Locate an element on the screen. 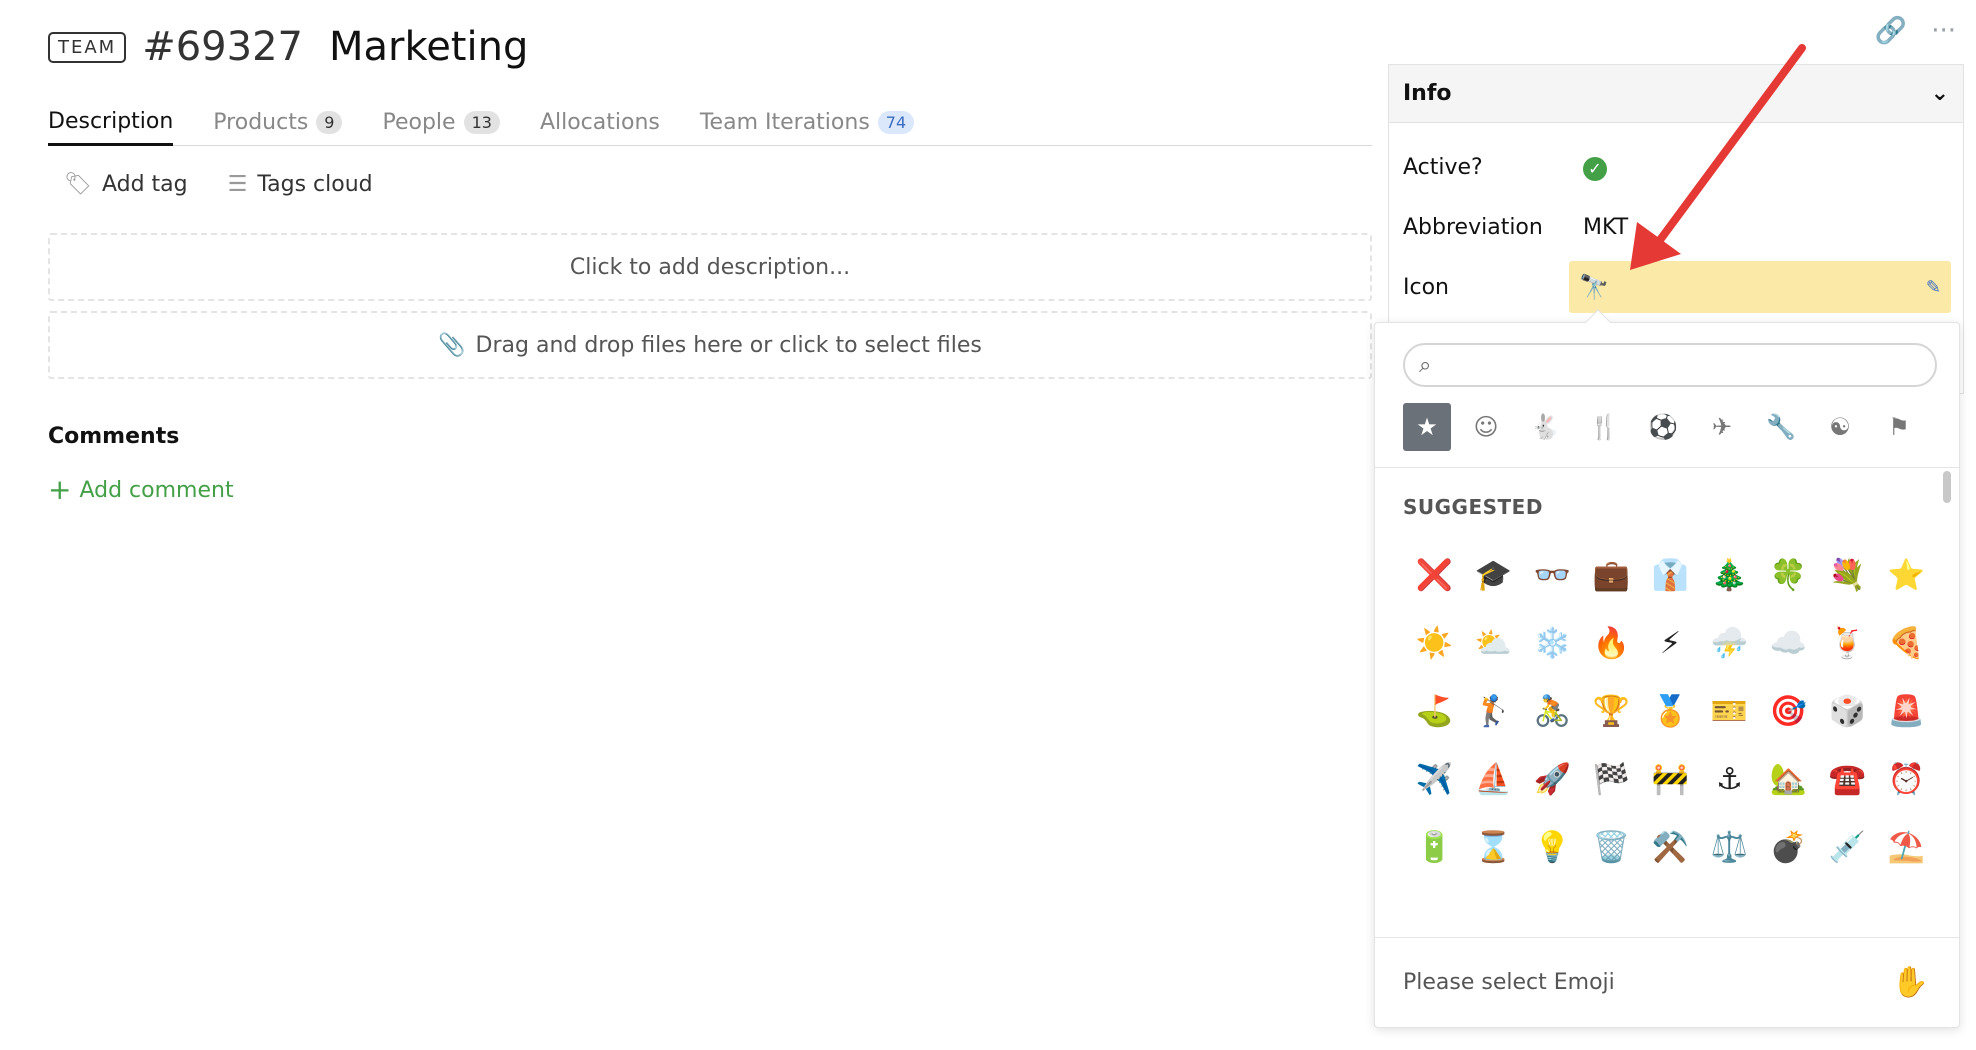 This screenshot has width=1976, height=1050. emoji-option: ☀️ is located at coordinates (1434, 643).